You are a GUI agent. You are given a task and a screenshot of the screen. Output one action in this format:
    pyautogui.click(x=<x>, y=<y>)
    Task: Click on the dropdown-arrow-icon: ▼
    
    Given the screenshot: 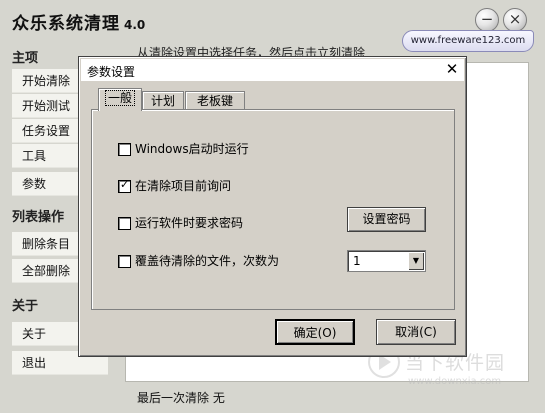 What is the action you would take?
    pyautogui.click(x=416, y=261)
    